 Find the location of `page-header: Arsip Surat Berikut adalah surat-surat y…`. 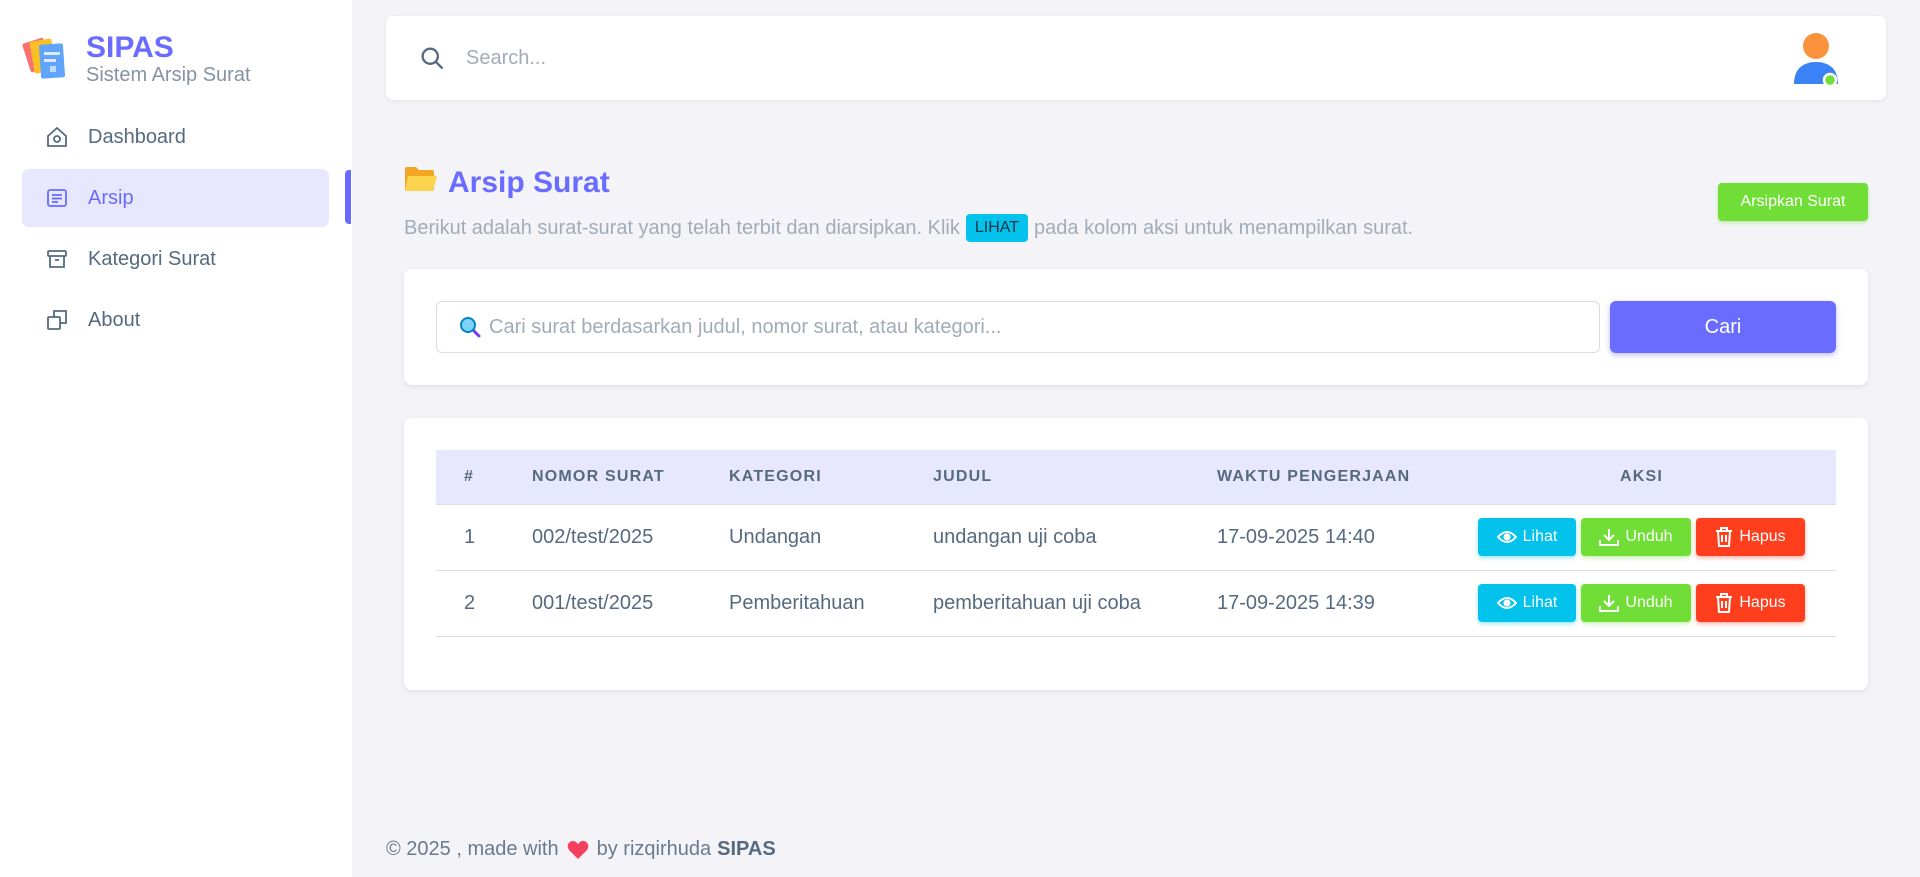

page-header: Arsip Surat Berikut adalah surat-surat y… is located at coordinates (908, 203).